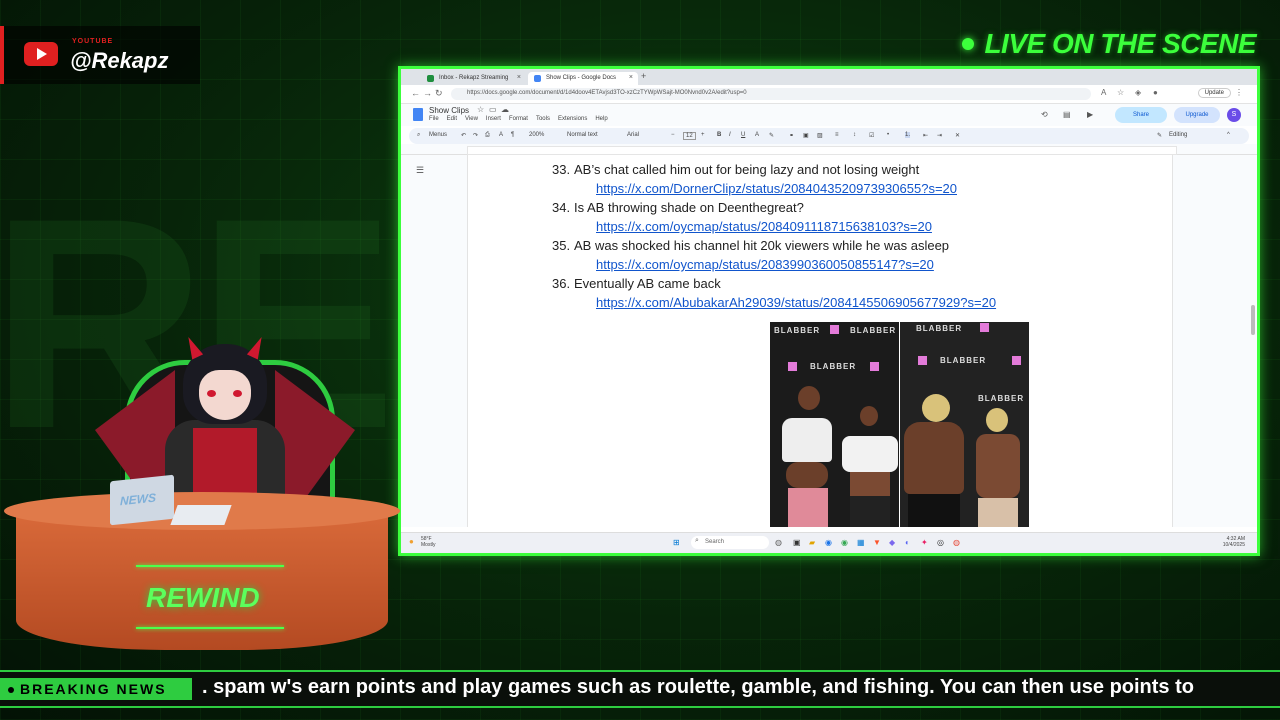 The width and height of the screenshot is (1280, 720). Describe the element at coordinates (771, 135) in the screenshot. I see `highlight-icon: ✎` at that location.